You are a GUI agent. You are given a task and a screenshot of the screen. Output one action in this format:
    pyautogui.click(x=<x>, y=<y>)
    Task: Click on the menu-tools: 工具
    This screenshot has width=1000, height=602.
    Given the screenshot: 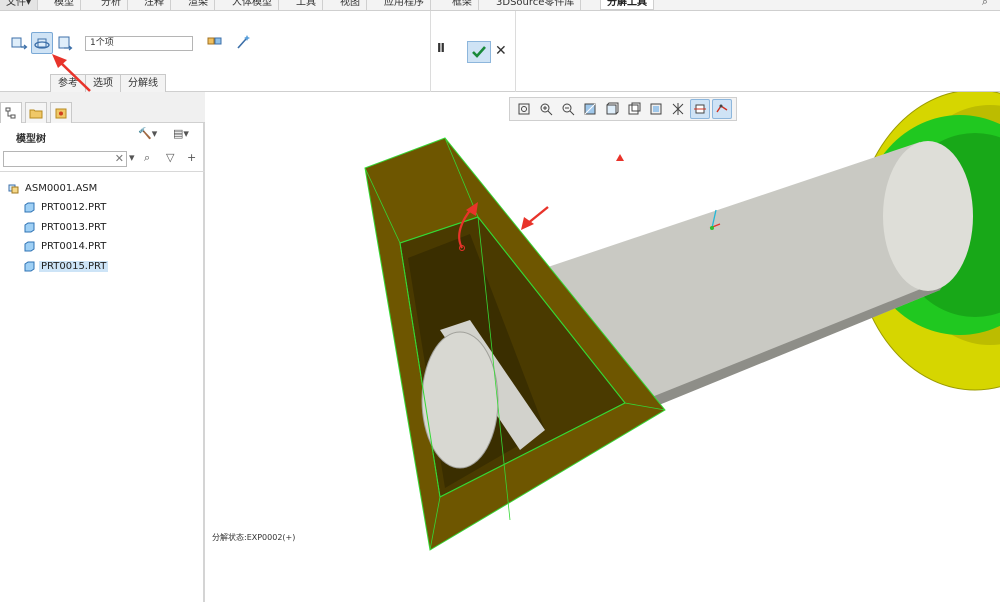 What is the action you would take?
    pyautogui.click(x=306, y=5)
    